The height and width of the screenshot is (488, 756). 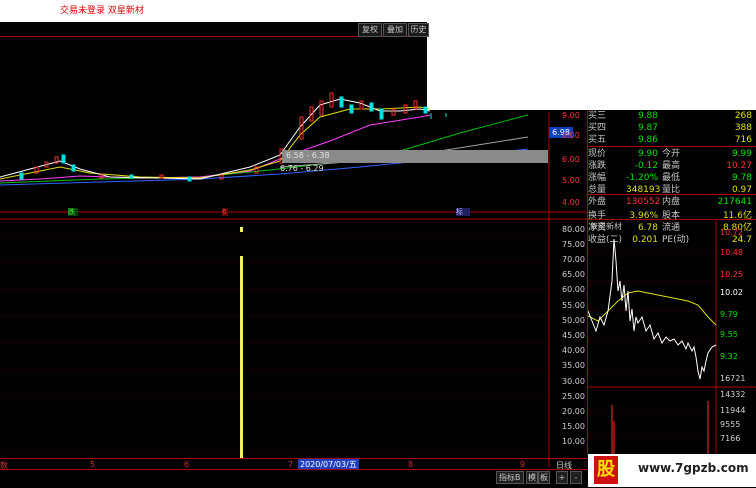 What do you see at coordinates (731, 274) in the screenshot?
I see `minute-price-tick: 10.25` at bounding box center [731, 274].